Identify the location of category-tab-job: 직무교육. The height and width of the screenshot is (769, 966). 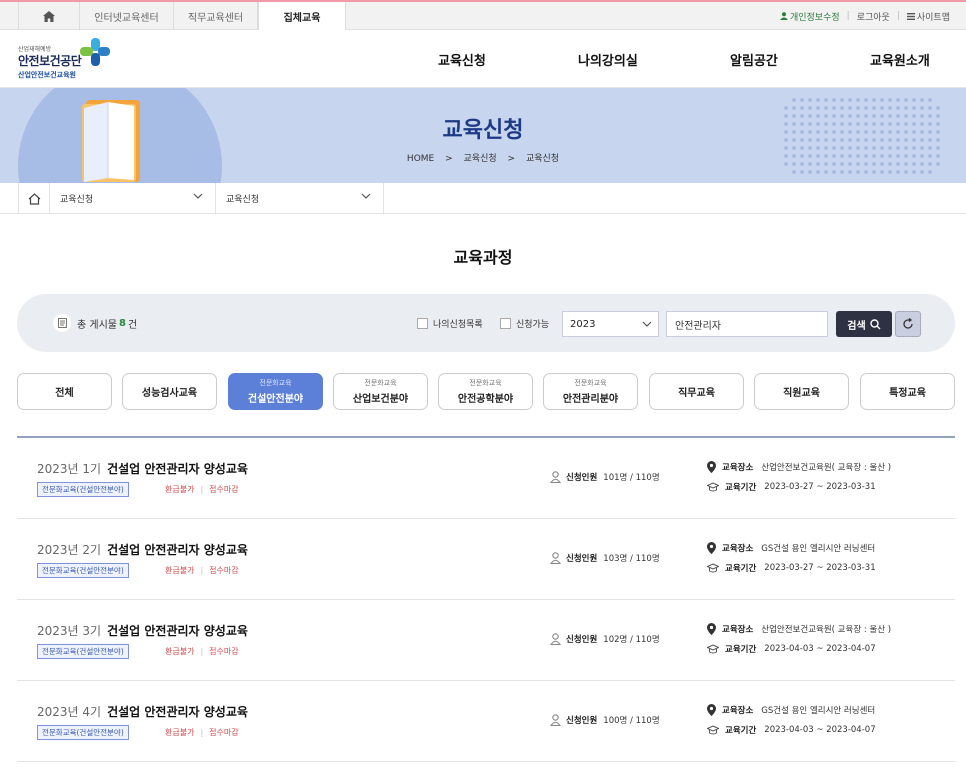
(696, 391).